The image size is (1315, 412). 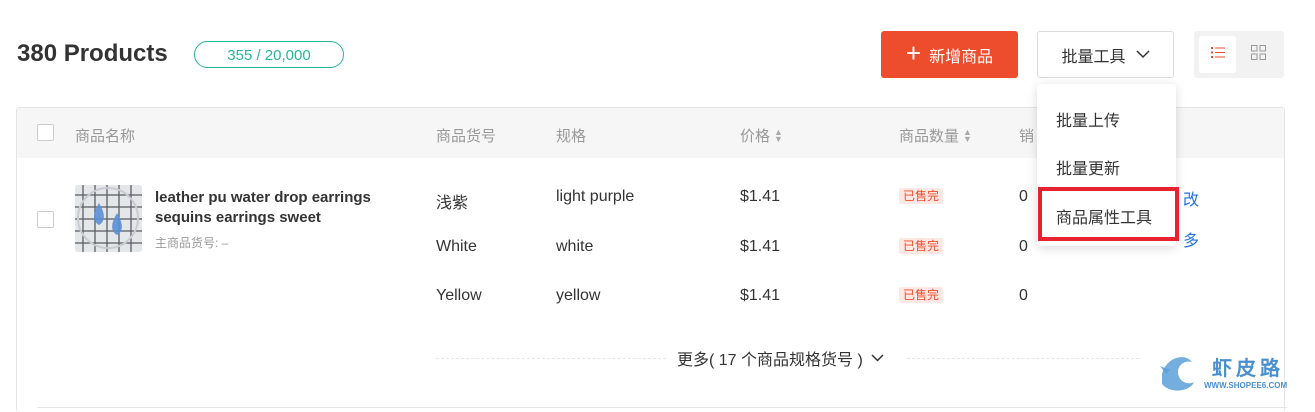 What do you see at coordinates (269, 54) in the screenshot?
I see `product-quota-badge: 355 / 20,000` at bounding box center [269, 54].